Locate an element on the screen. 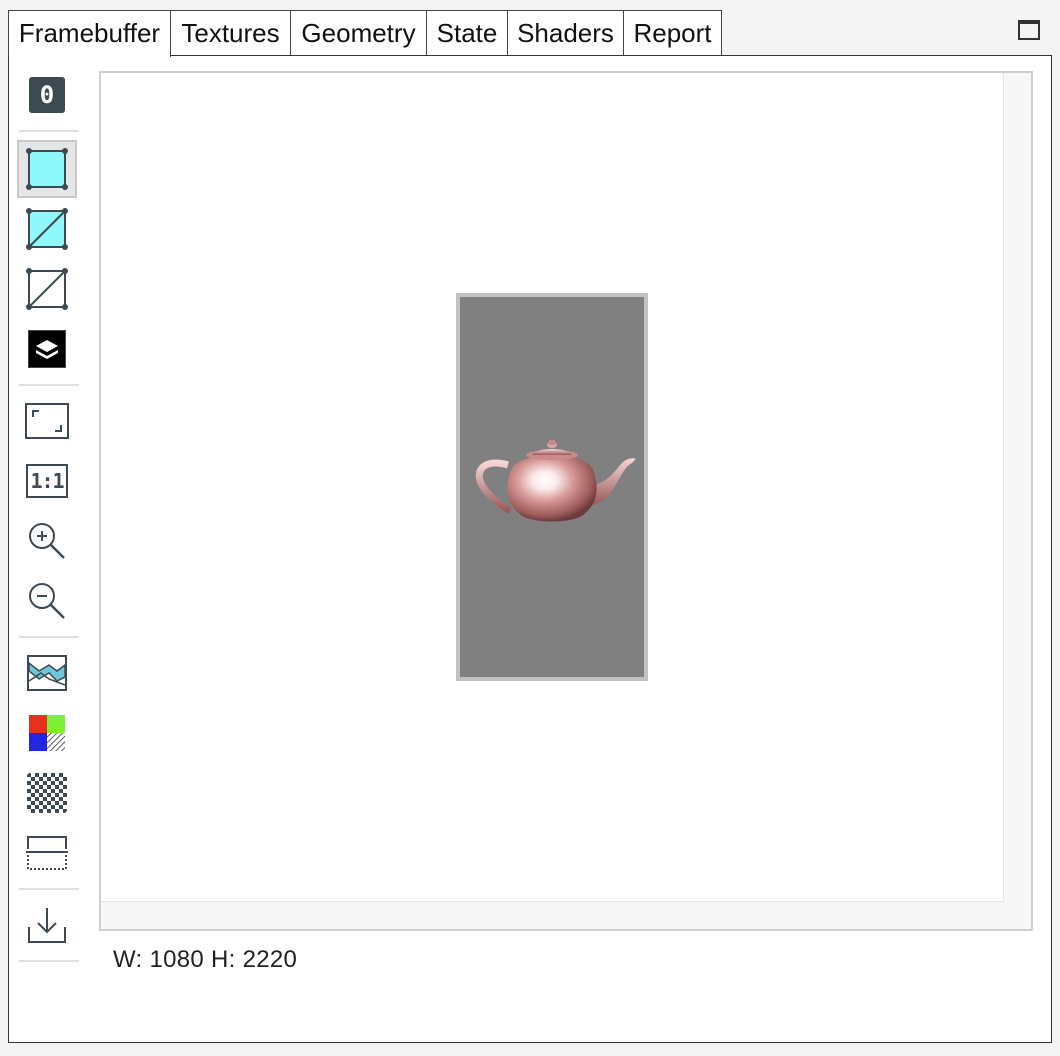 This screenshot has height=1056, width=1060. attachment-label: 0 is located at coordinates (47, 95).